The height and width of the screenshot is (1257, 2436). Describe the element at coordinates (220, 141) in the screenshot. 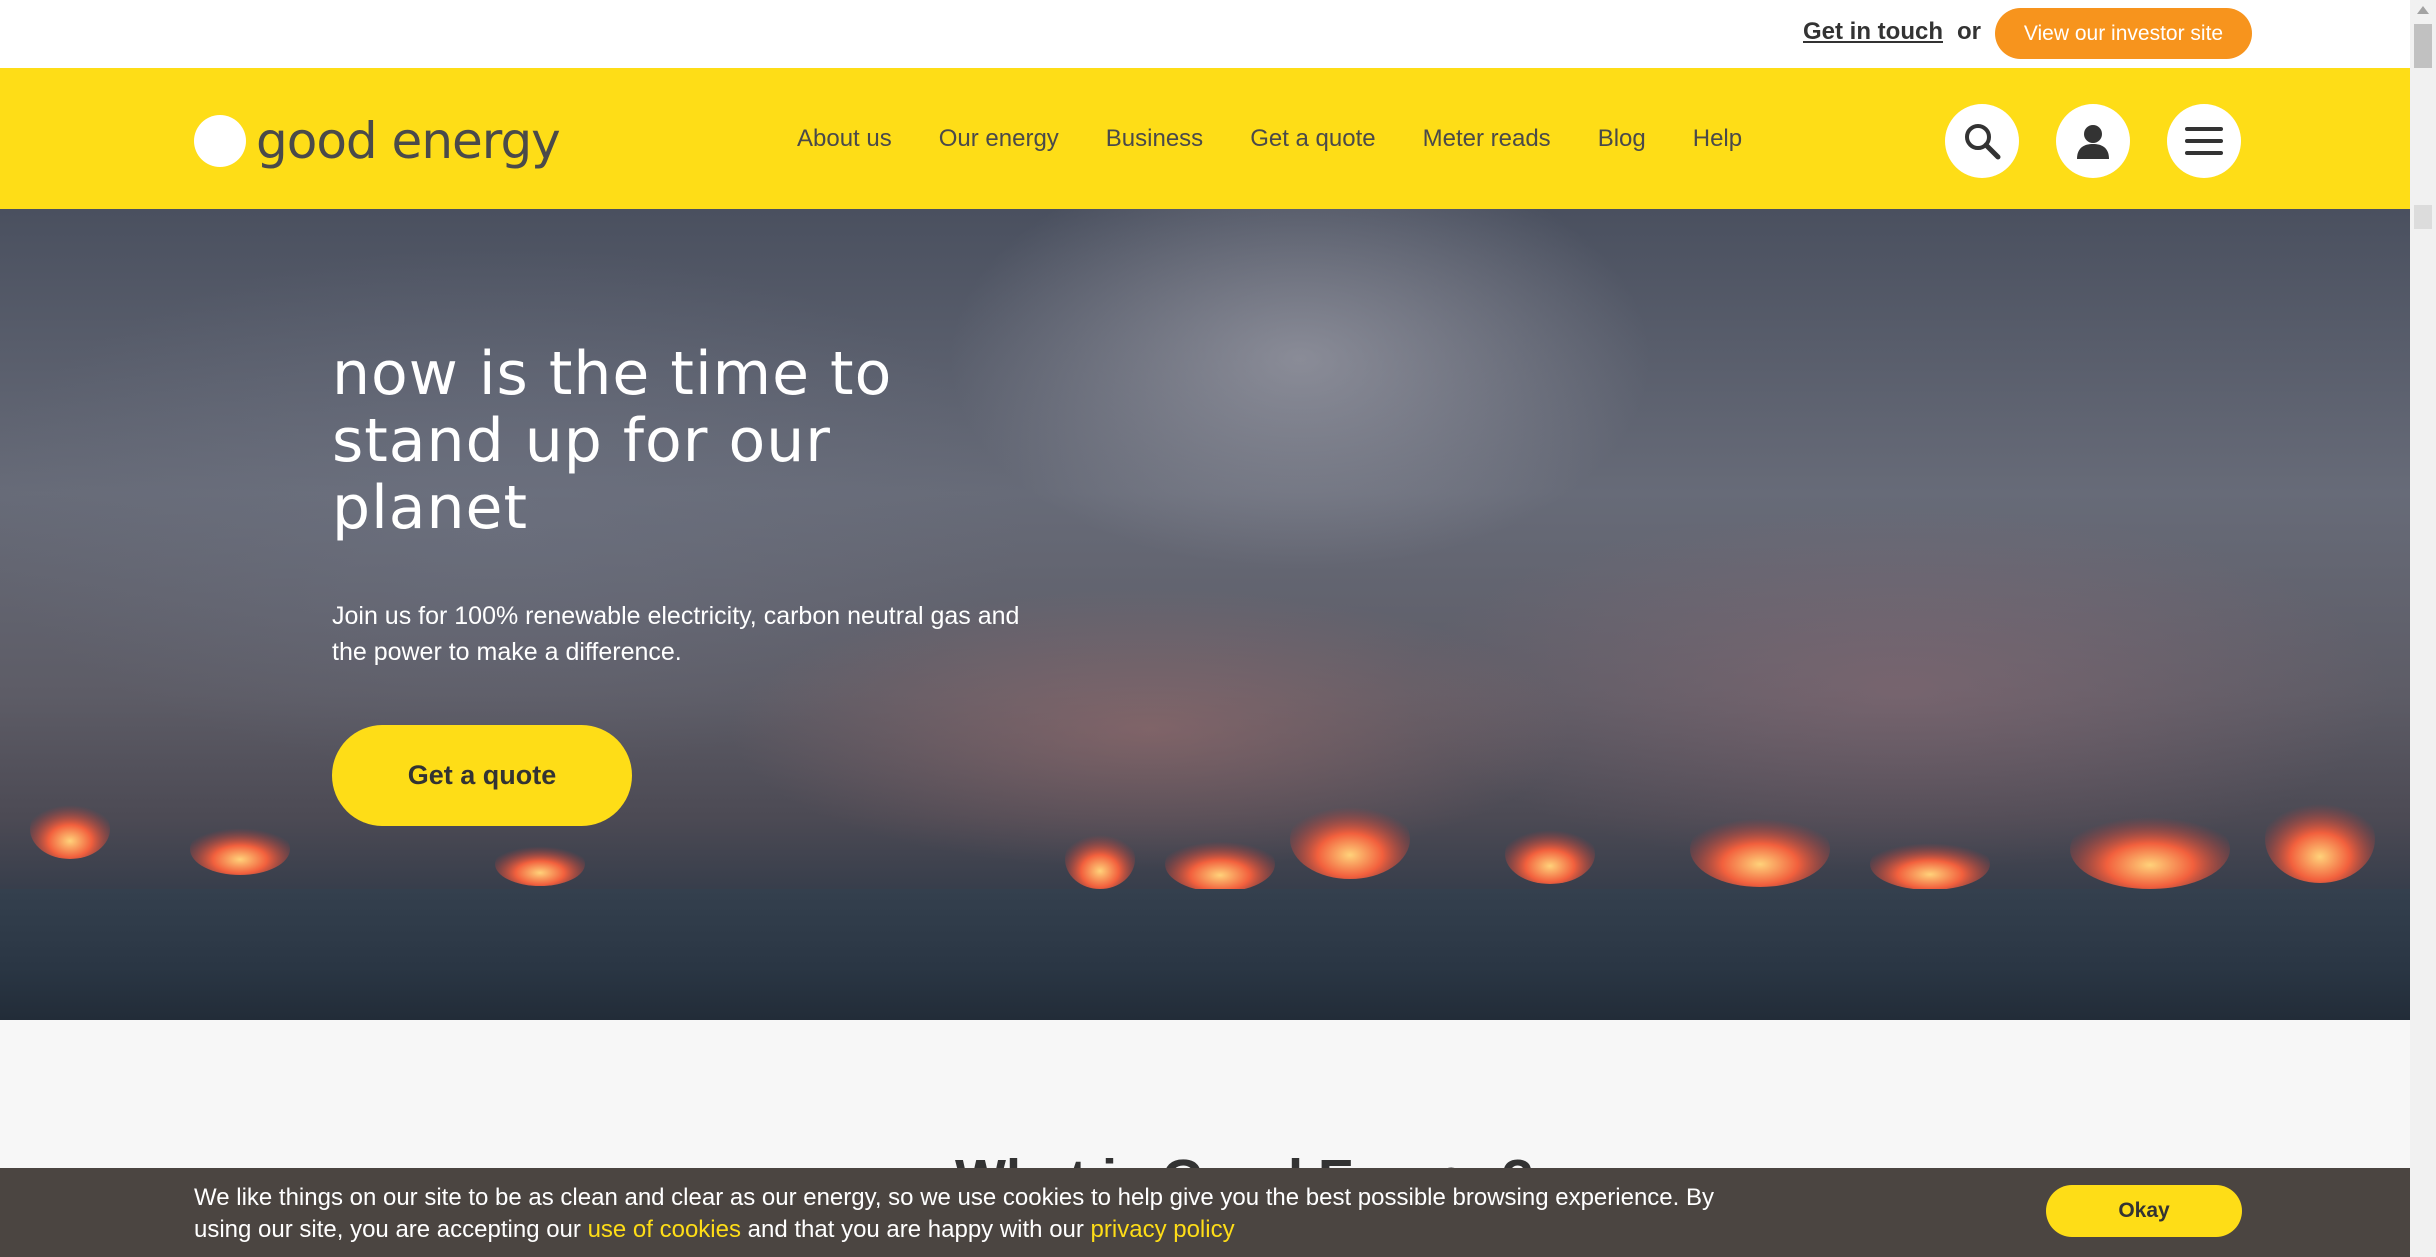

I see `logo-dot-icon` at that location.